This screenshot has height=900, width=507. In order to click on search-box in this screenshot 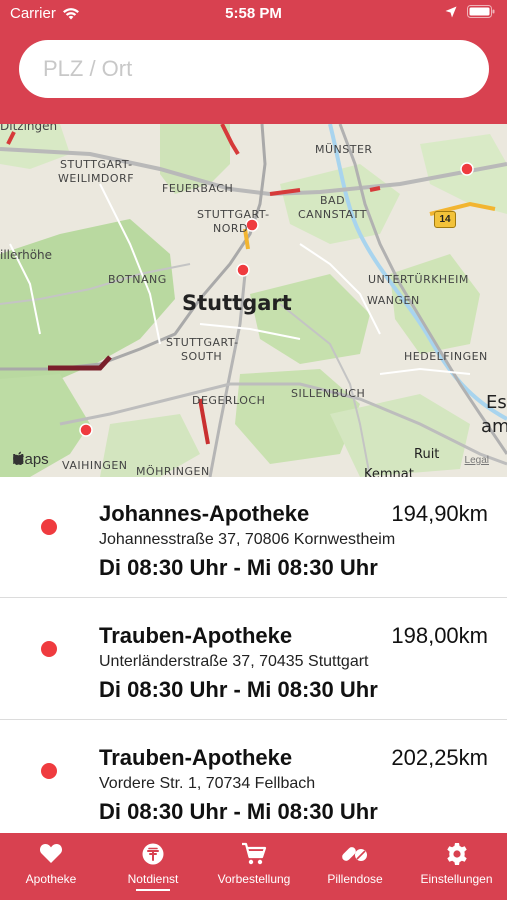, I will do `click(254, 69)`.